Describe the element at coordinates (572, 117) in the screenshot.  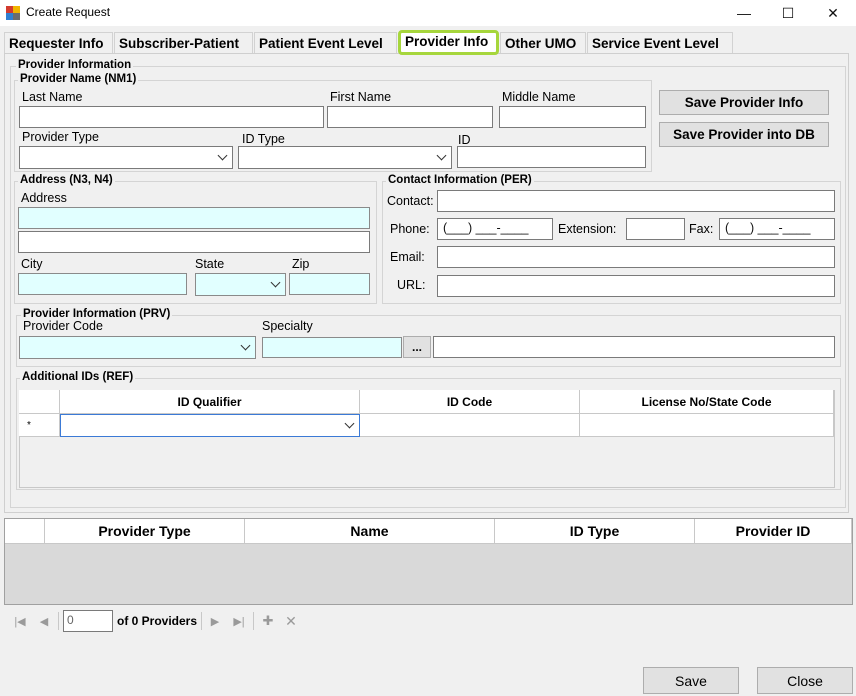
I see `middle-name-input` at that location.